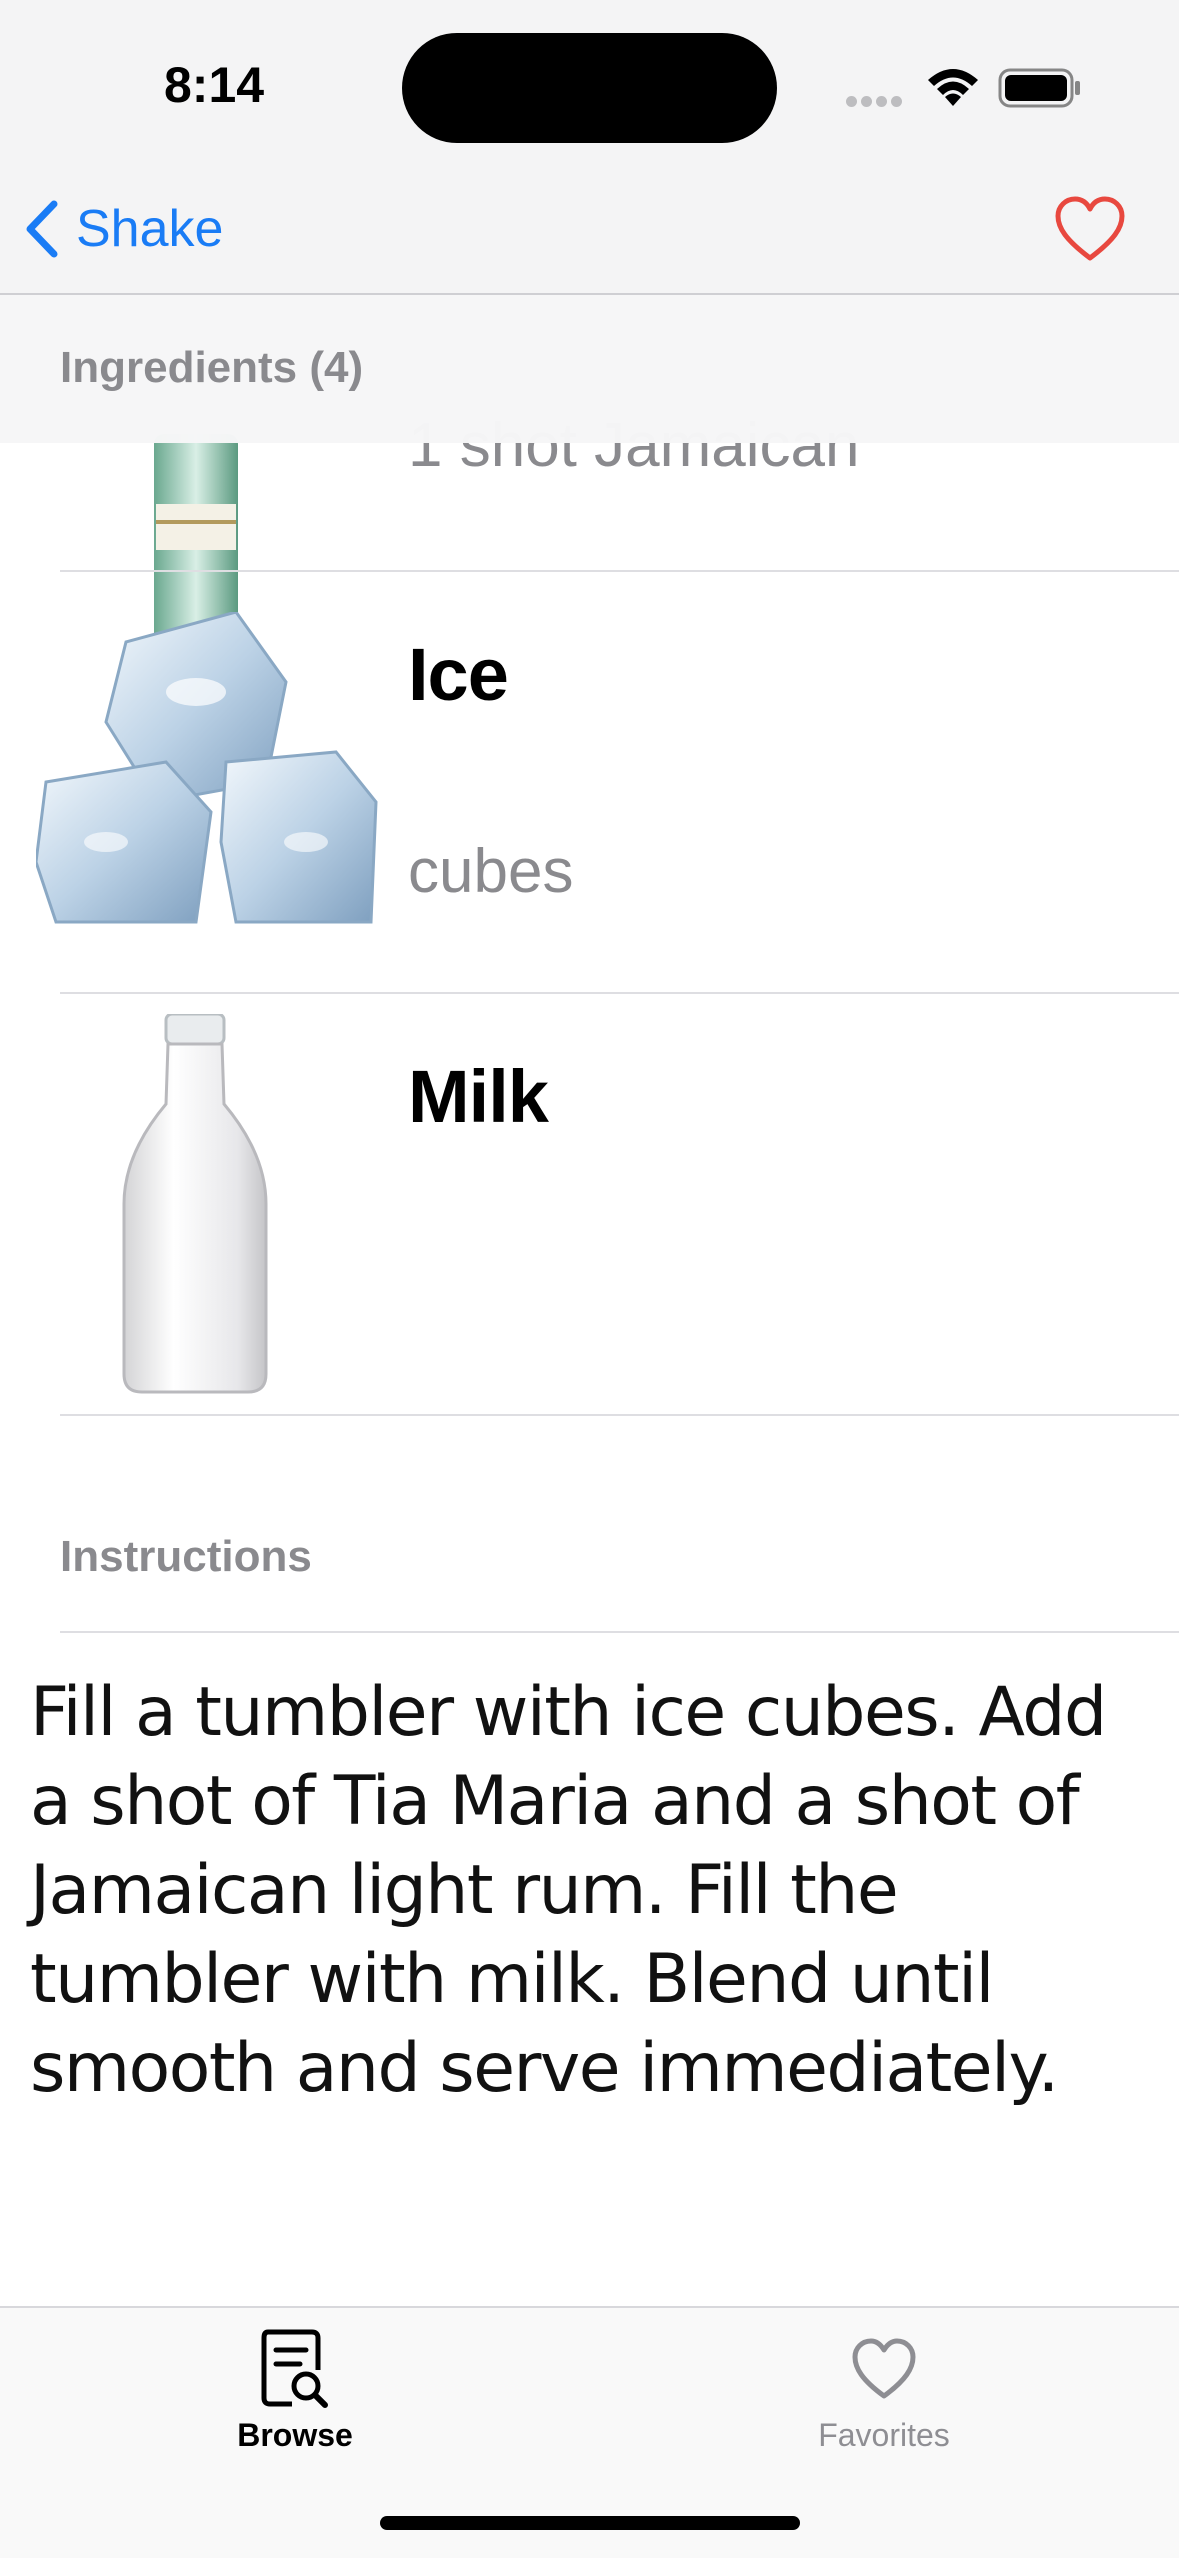 This screenshot has width=1179, height=2558. What do you see at coordinates (458, 674) in the screenshot?
I see `ingredient-name: Ice` at bounding box center [458, 674].